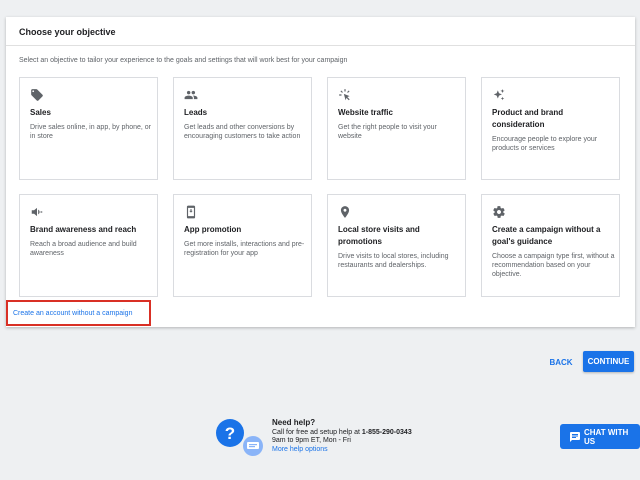 This screenshot has width=640, height=480. What do you see at coordinates (365, 112) in the screenshot?
I see `card-title: Website traffic` at bounding box center [365, 112].